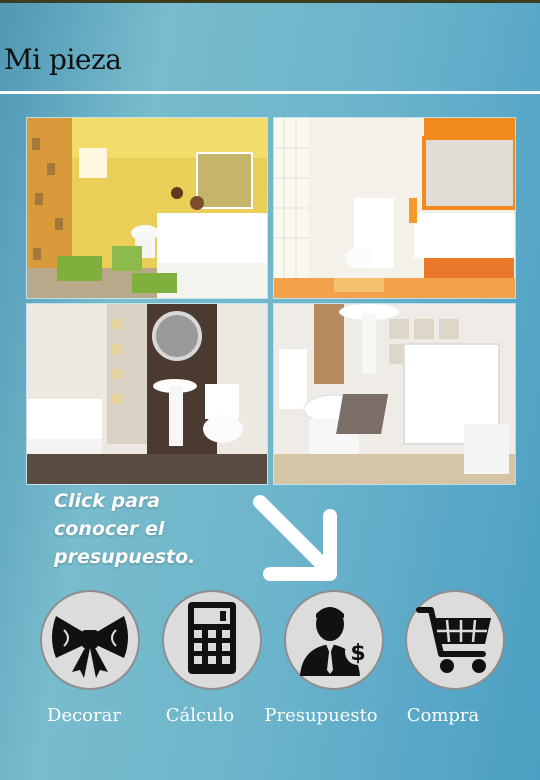 The width and height of the screenshot is (540, 780). I want to click on person-money-icon: $, so click(335, 641).